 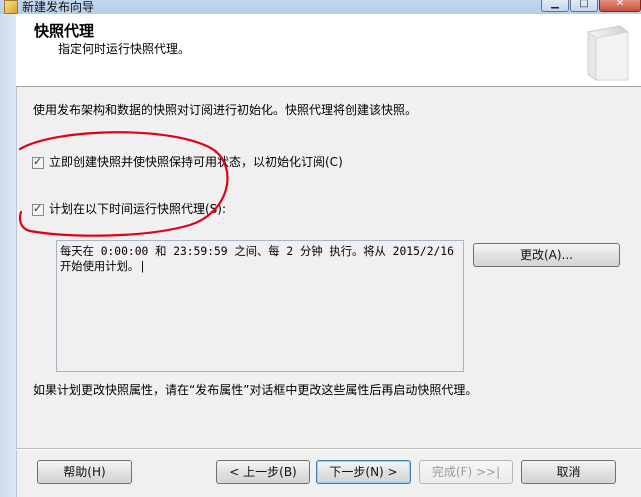 I want to click on server-illustration-icon, so click(x=608, y=53).